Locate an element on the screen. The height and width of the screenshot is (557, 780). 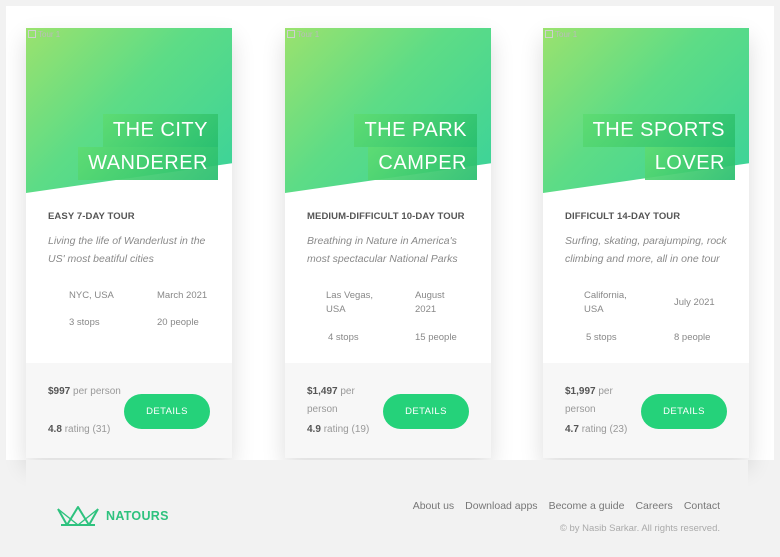
tour-title-line: THE CITY is located at coordinates (160, 130).